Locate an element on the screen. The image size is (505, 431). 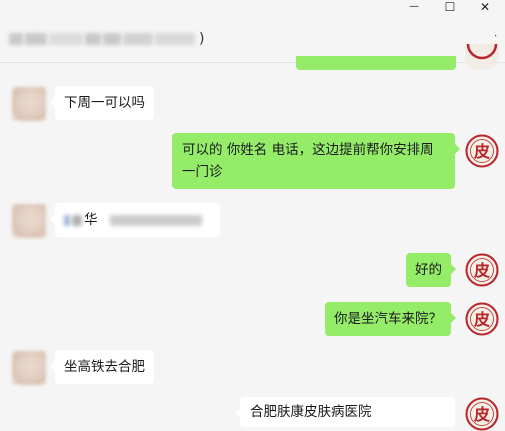
title-suffix: ) is located at coordinates (202, 39).